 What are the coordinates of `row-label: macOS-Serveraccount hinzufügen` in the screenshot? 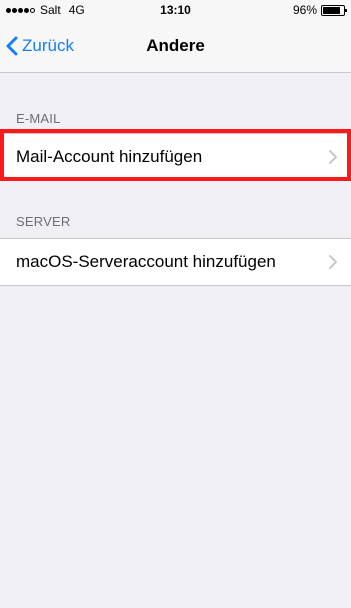 It's located at (146, 261).